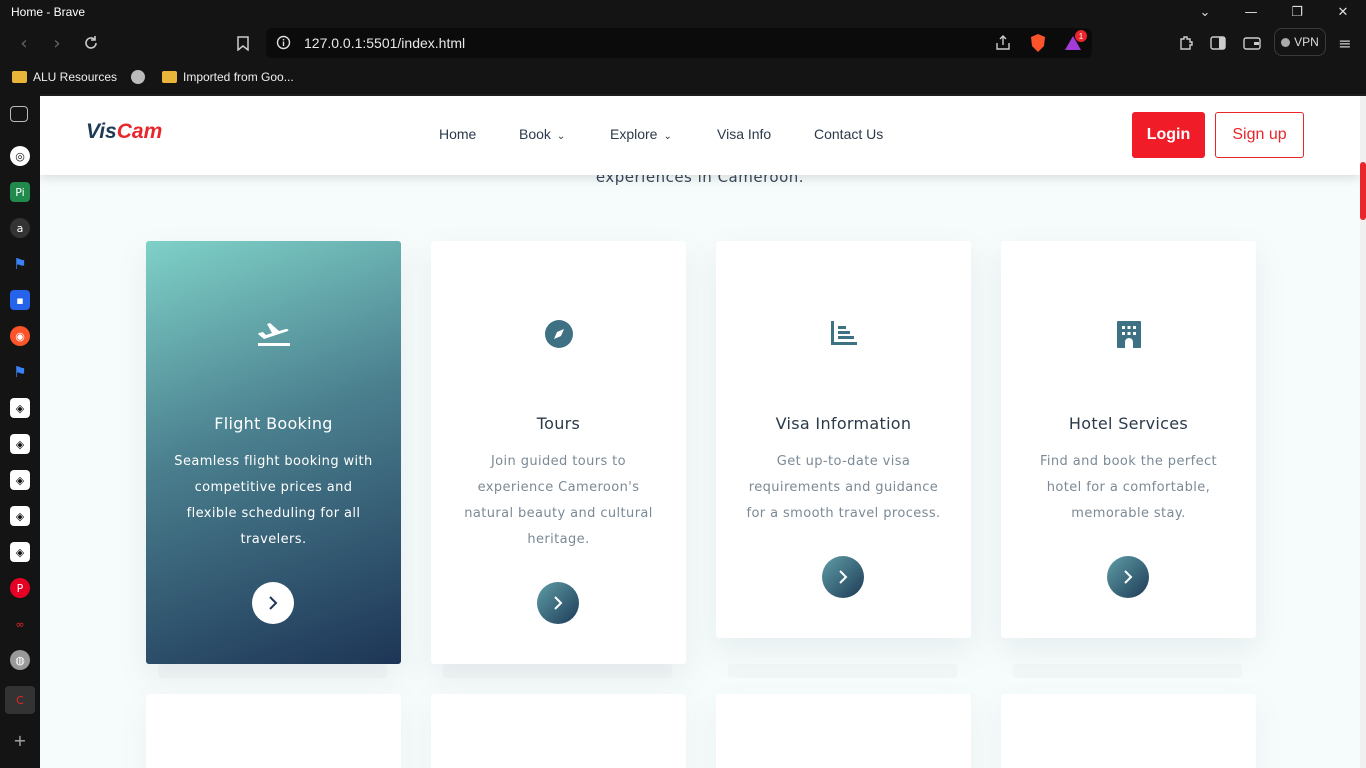  Describe the element at coordinates (139, 131) in the screenshot. I see `logo-accent-text: Cam` at that location.